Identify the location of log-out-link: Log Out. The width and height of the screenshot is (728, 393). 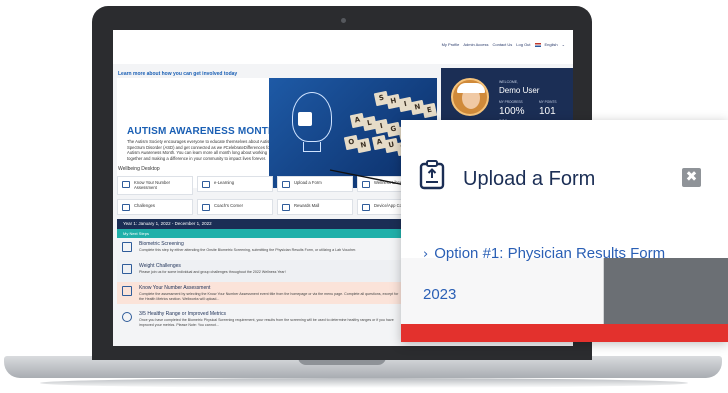
(523, 44).